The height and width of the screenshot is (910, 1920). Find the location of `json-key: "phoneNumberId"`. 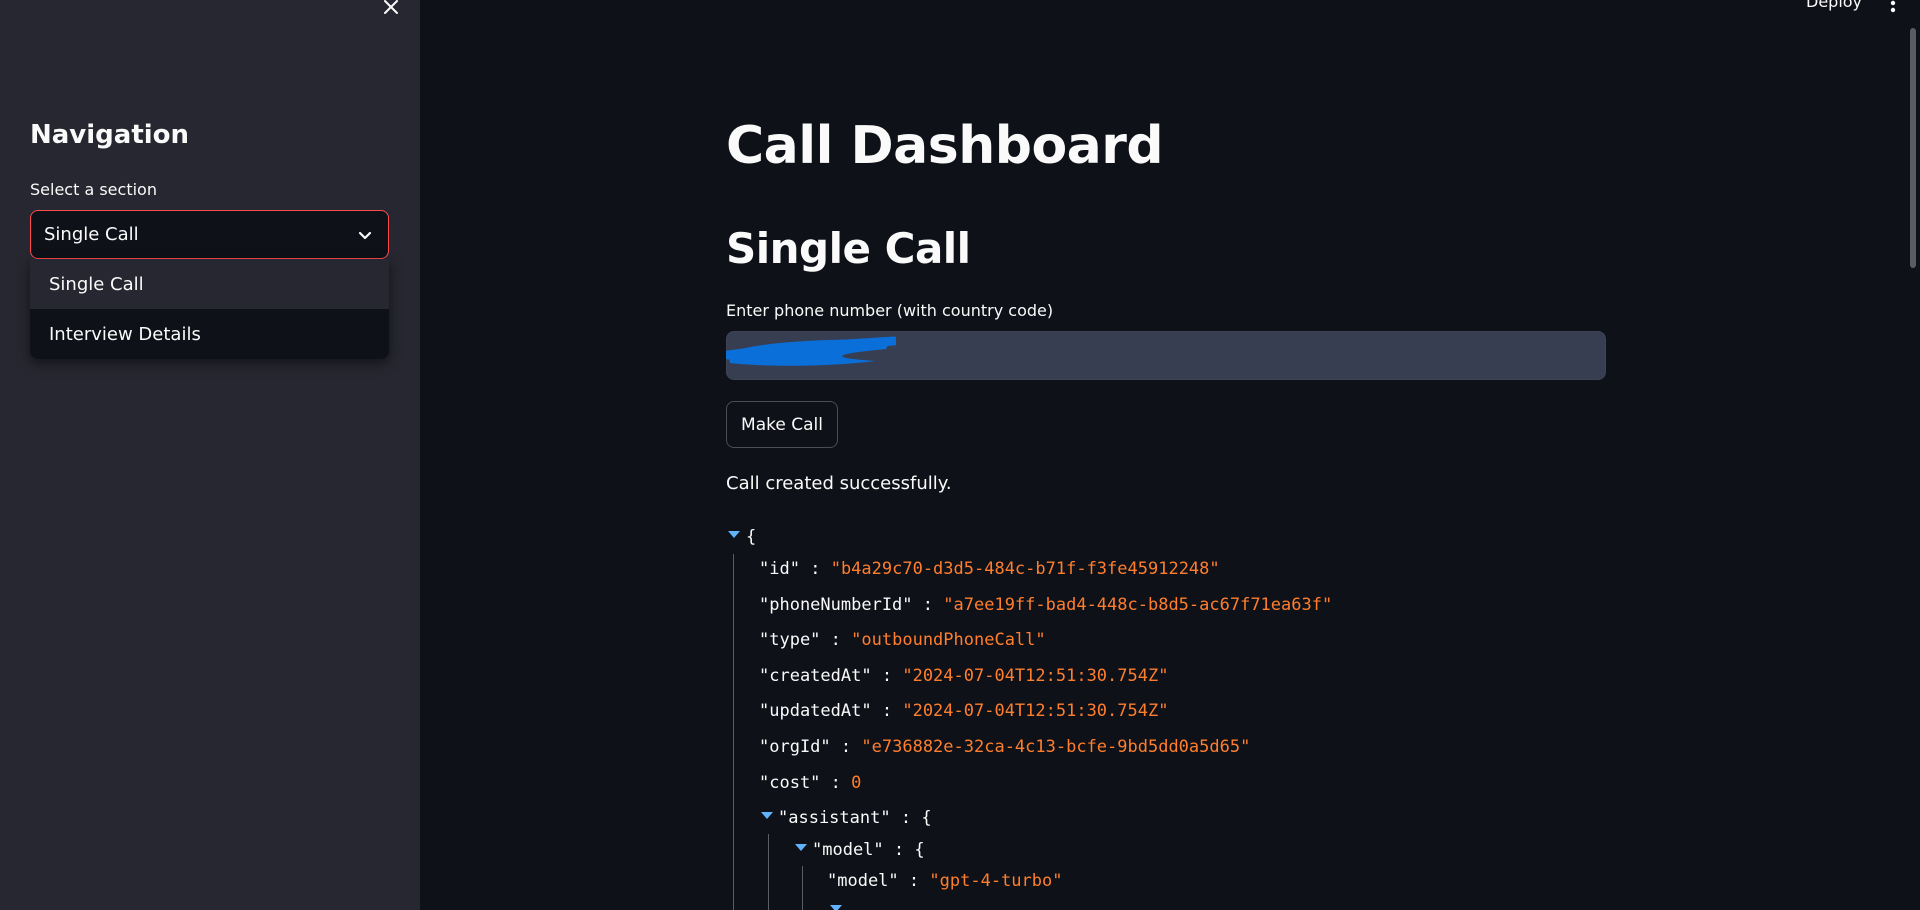

json-key: "phoneNumberId" is located at coordinates (836, 605).